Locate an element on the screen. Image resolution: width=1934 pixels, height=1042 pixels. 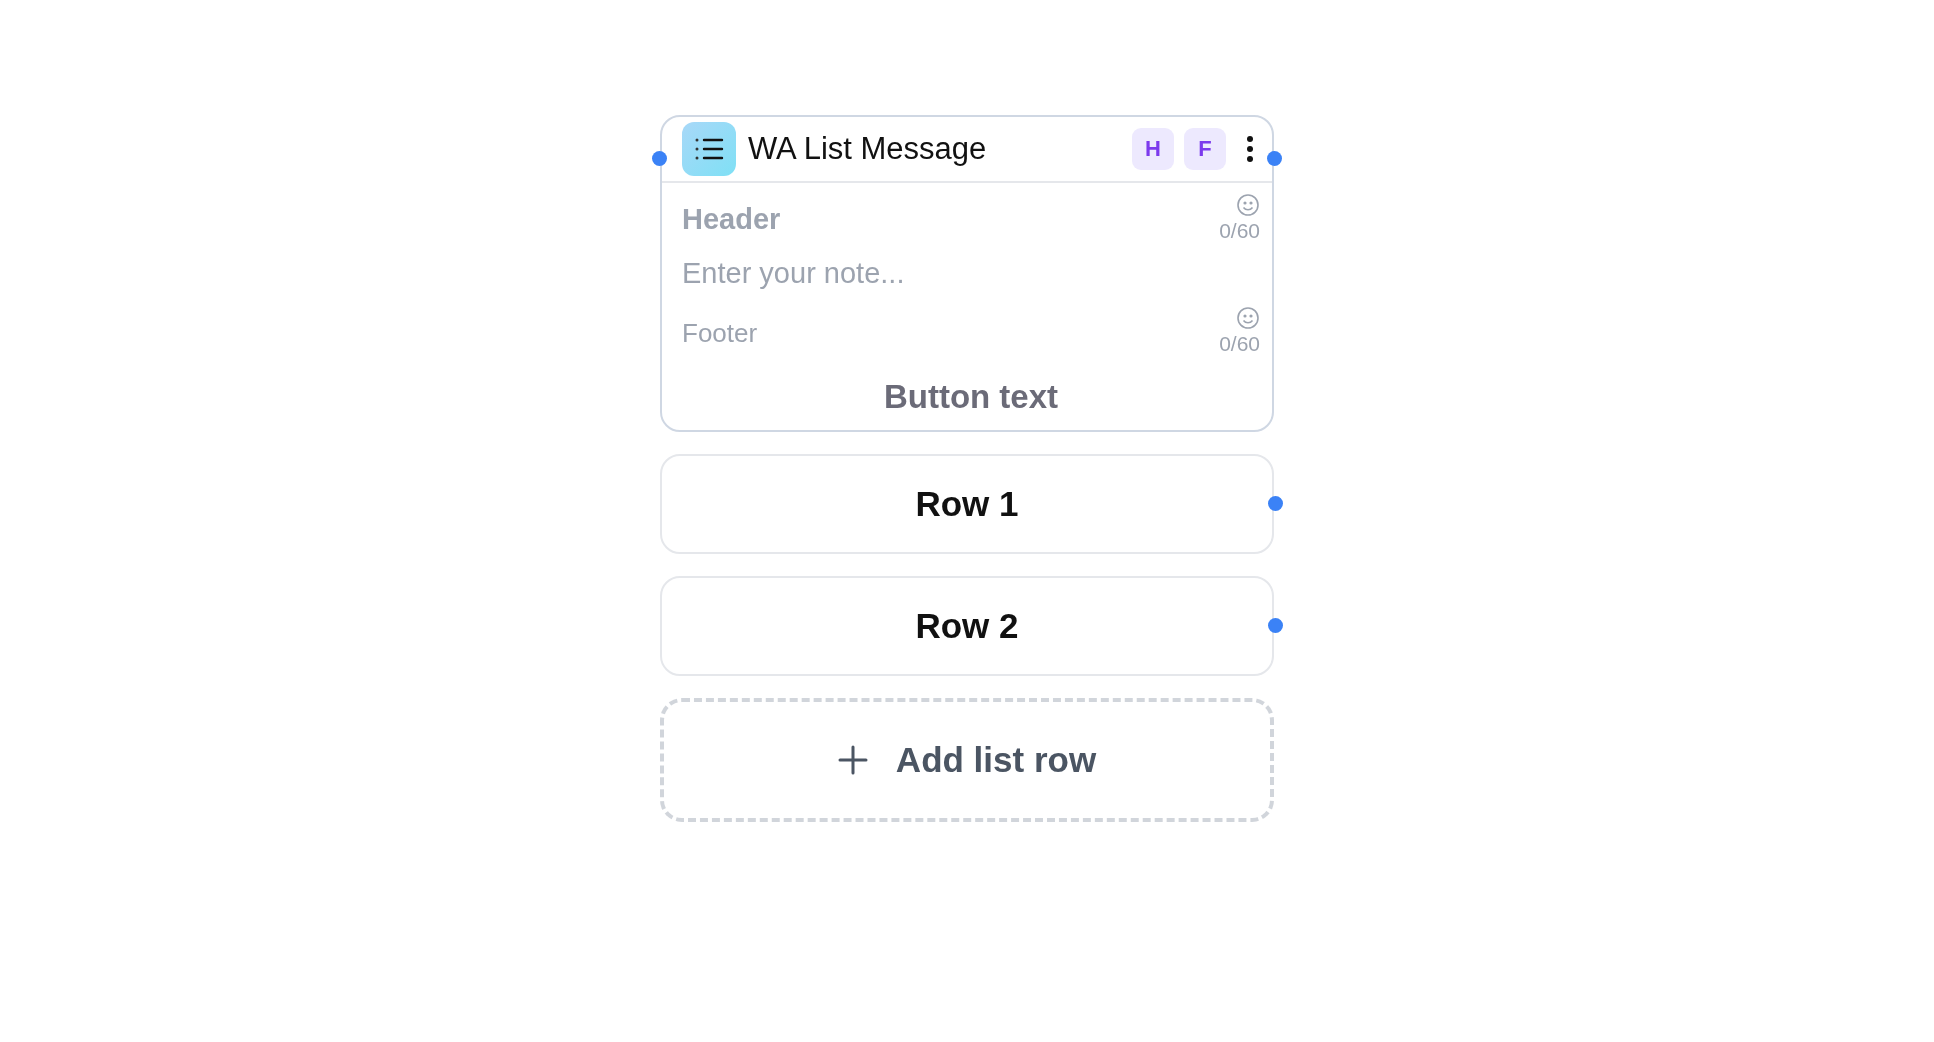
header-field: Header is located at coordinates (892, 219).